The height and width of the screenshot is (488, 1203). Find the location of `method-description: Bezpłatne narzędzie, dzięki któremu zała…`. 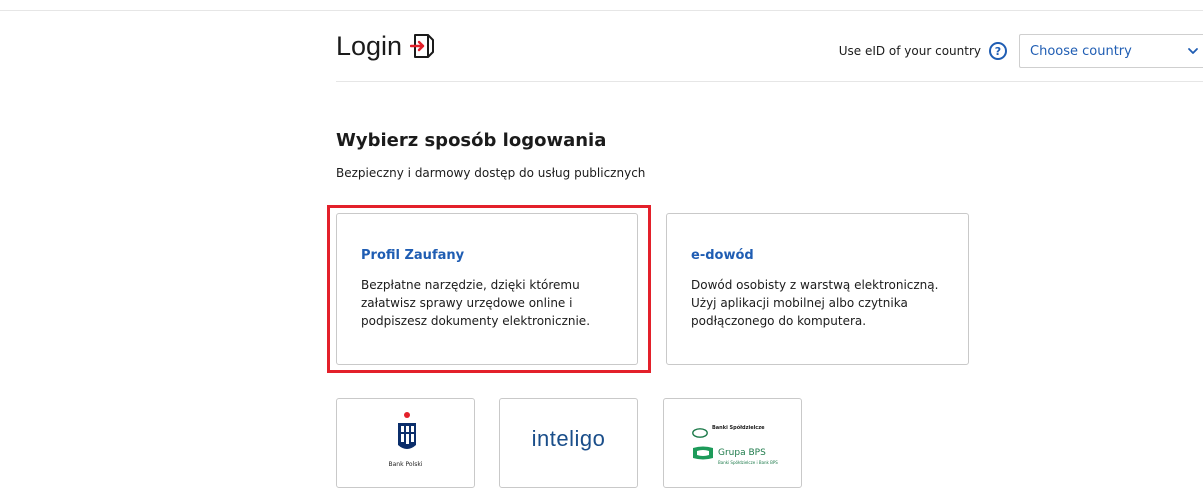

method-description: Bezpłatne narzędzie, dzięki któremu zała… is located at coordinates (476, 303).